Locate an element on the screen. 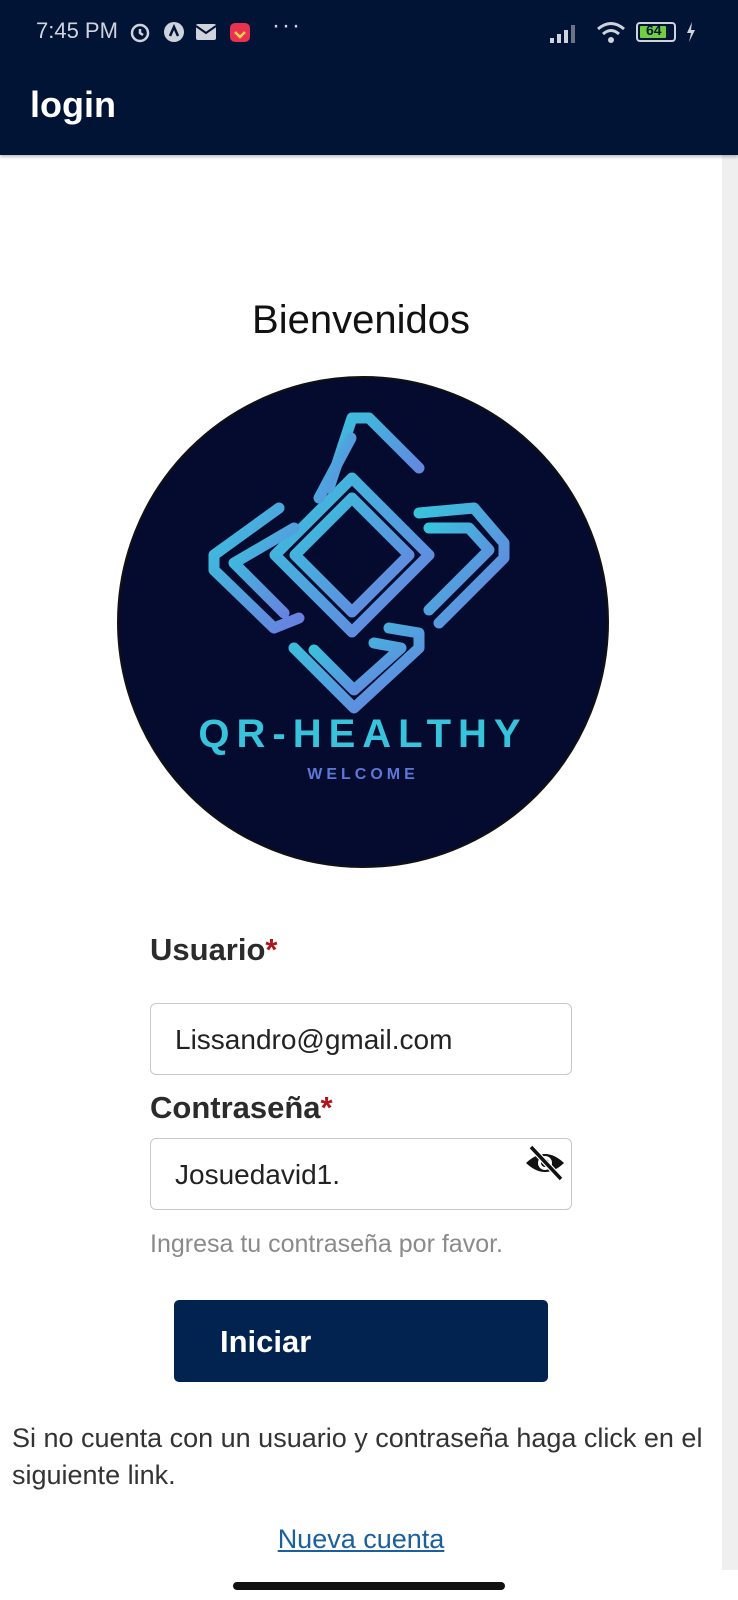  password-field: Josuedavid1. is located at coordinates (361, 1174).